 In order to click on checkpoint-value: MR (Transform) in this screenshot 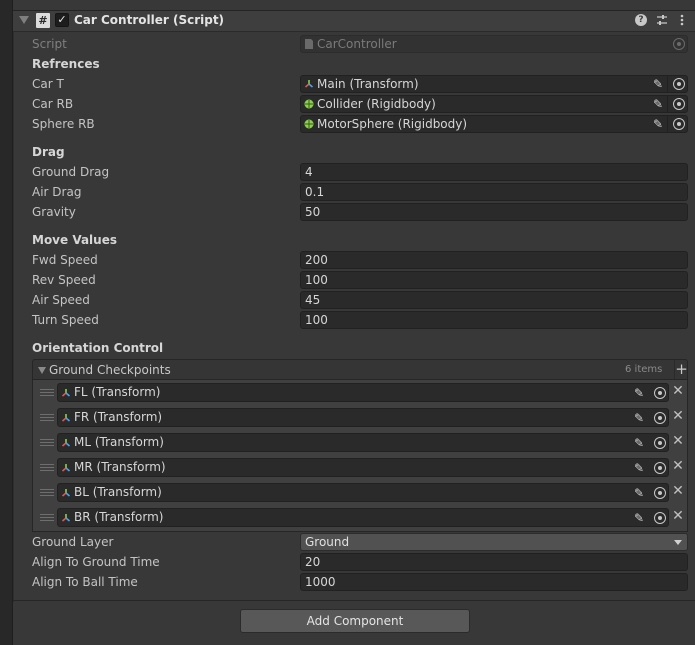, I will do `click(120, 467)`.